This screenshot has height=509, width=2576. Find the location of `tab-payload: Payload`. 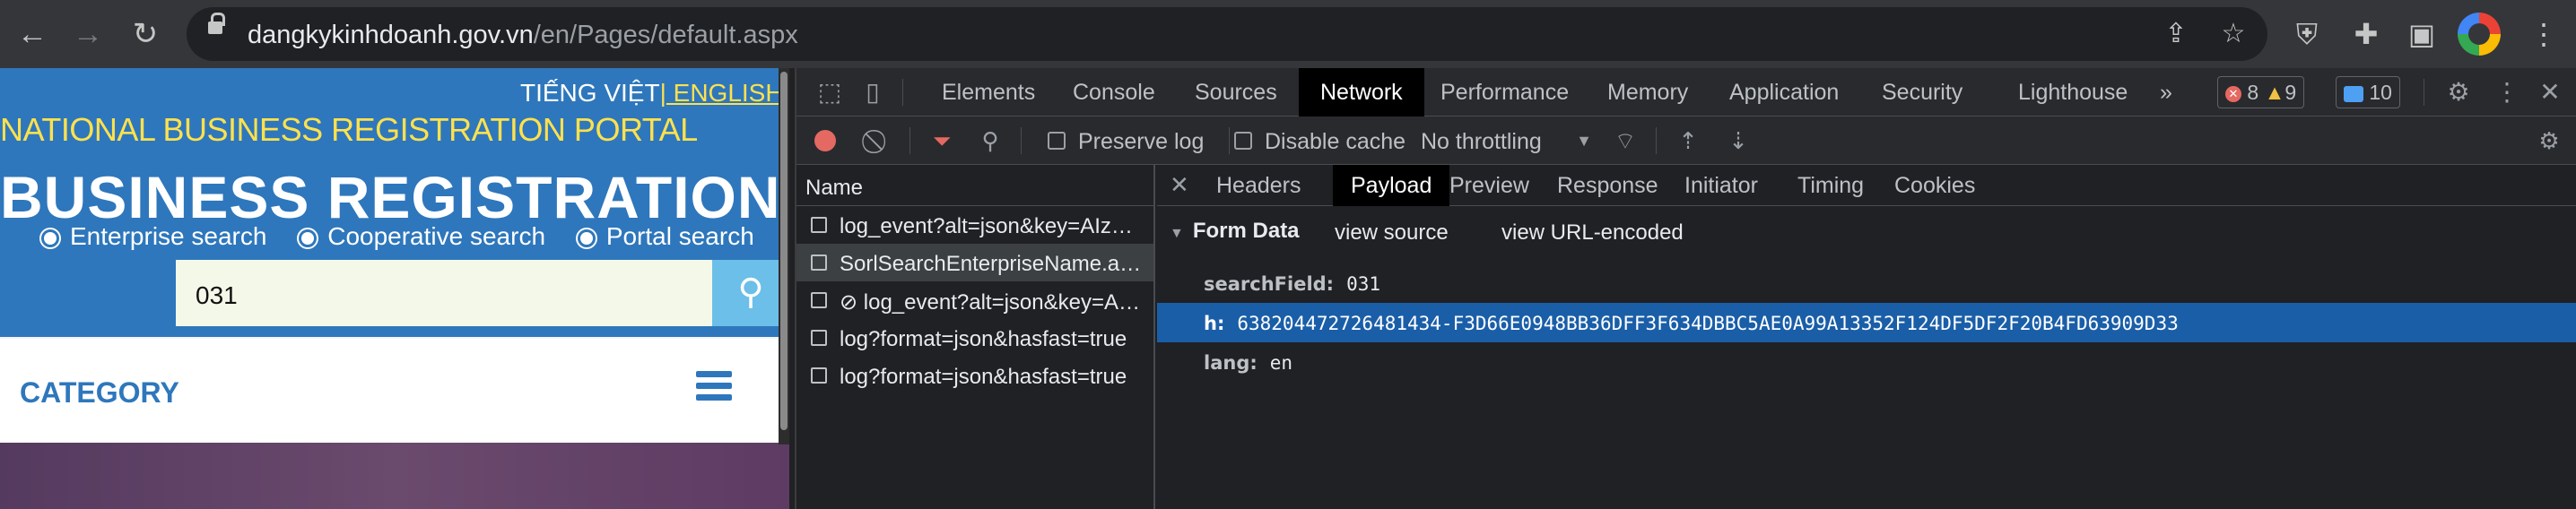

tab-payload: Payload is located at coordinates (1391, 185).